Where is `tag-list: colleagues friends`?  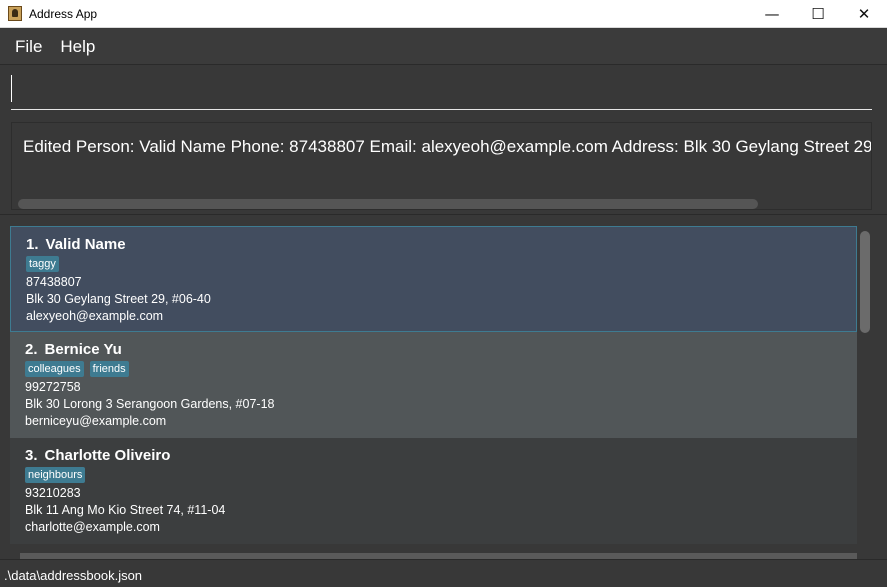
tag-list: colleagues friends is located at coordinates (433, 369).